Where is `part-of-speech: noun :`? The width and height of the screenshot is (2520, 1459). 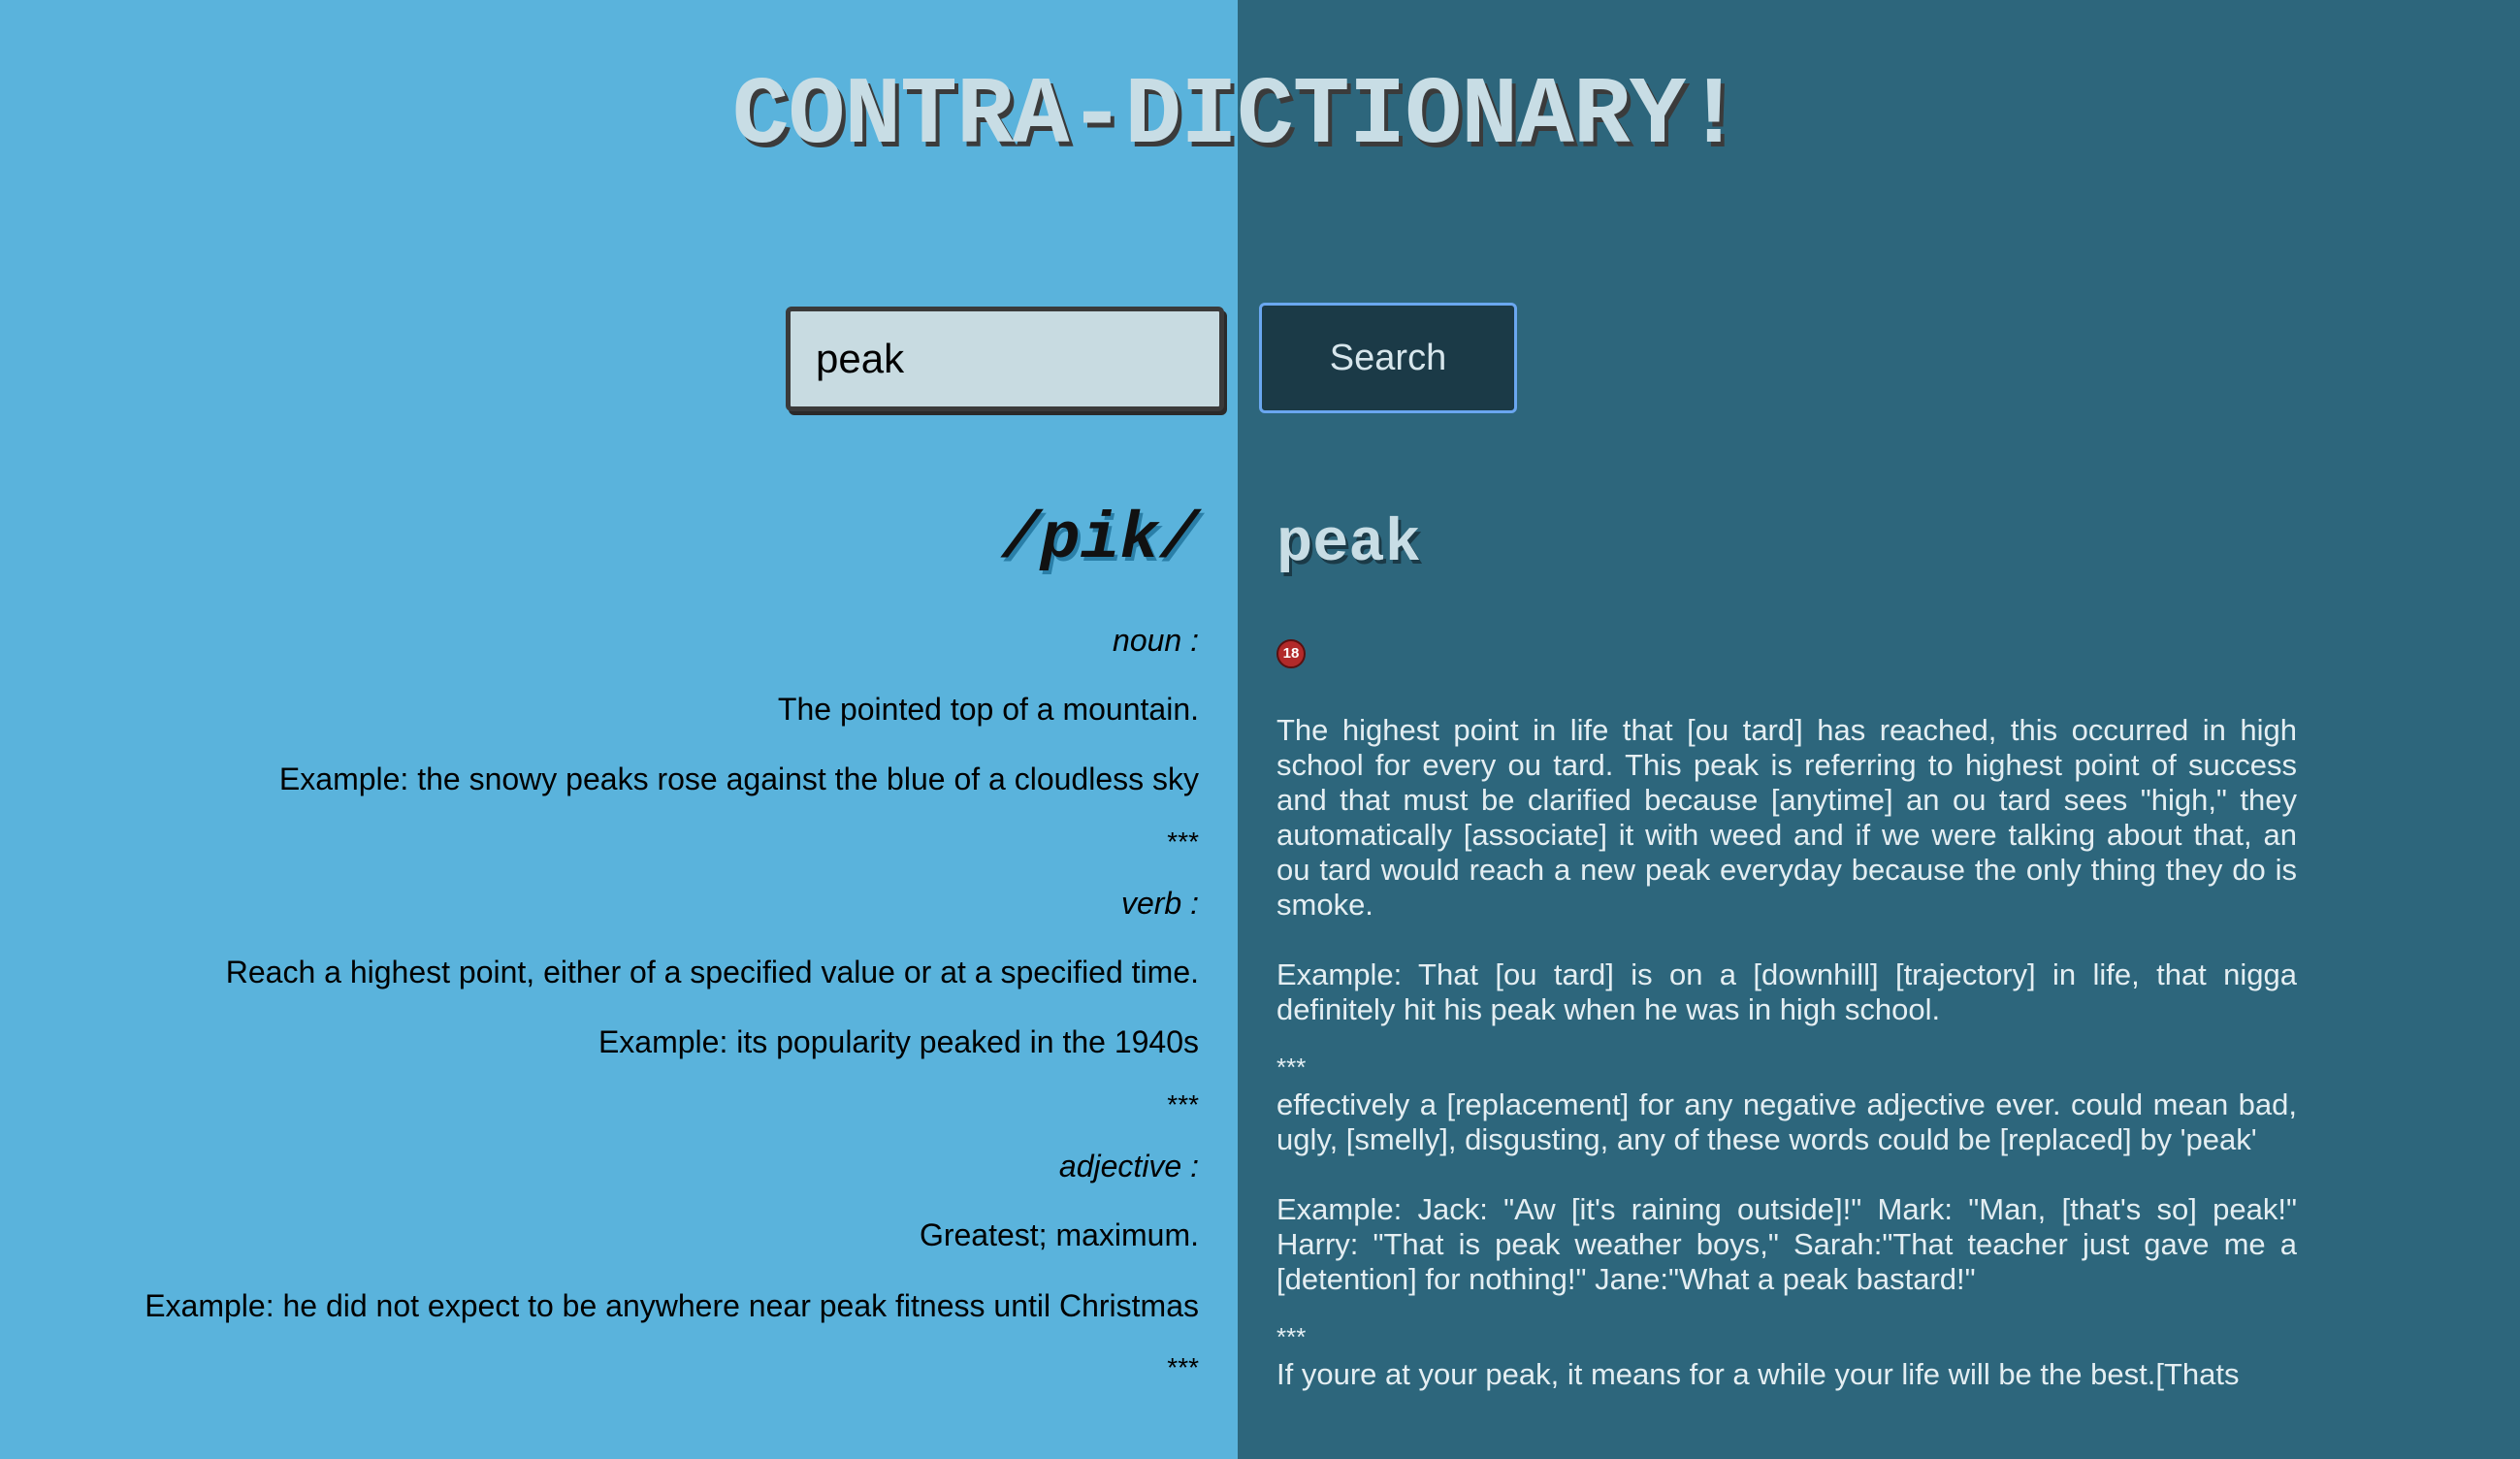
part-of-speech: noun : is located at coordinates (1156, 640).